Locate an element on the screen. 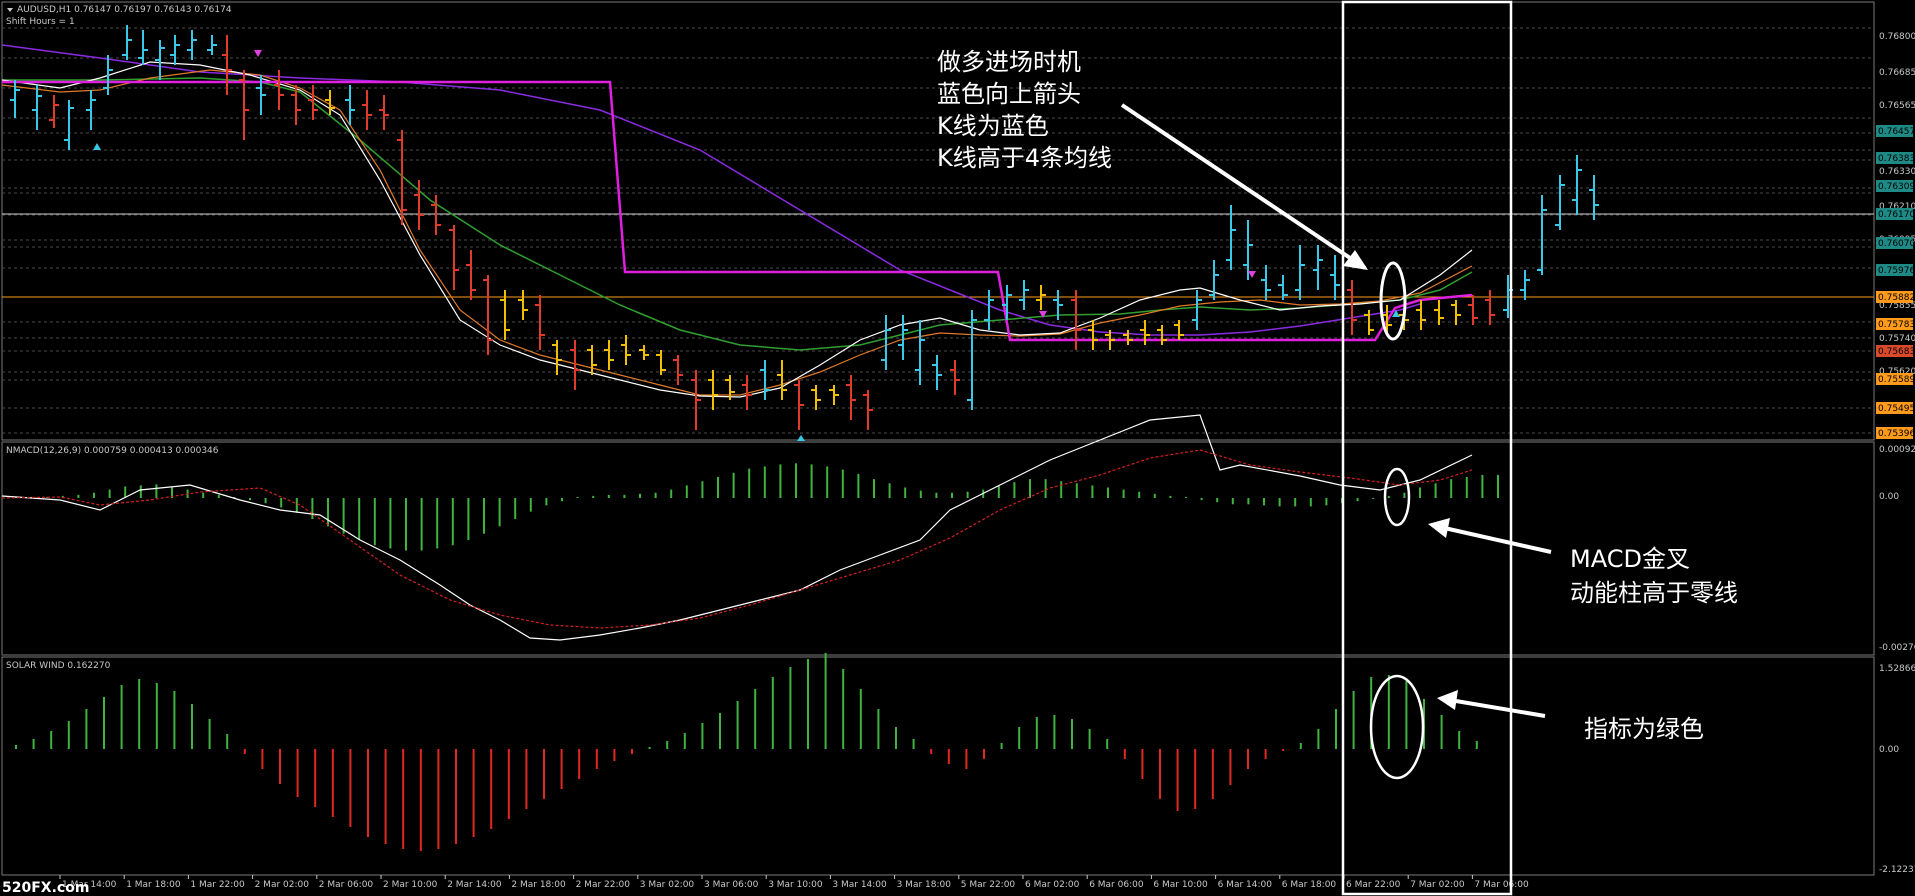  time-axis-label: 1 Mar 18:00 is located at coordinates (153, 885).